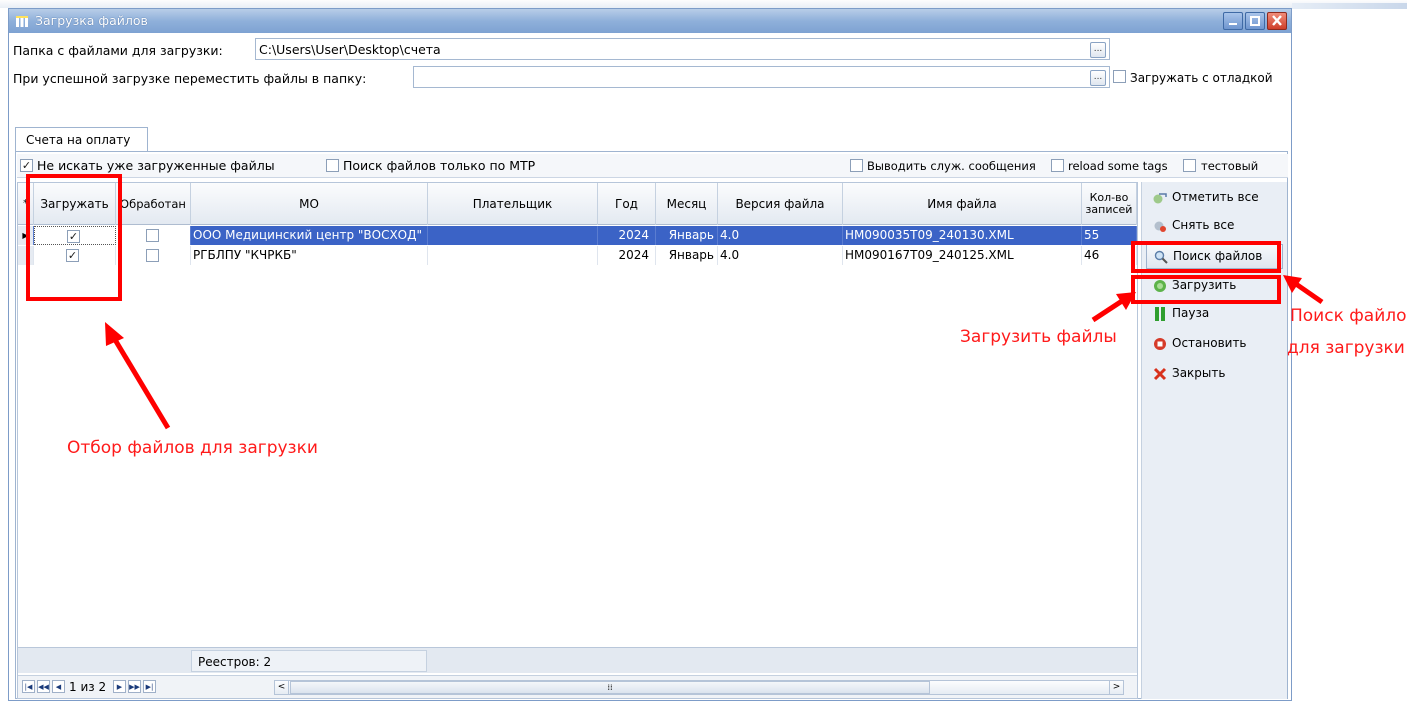  Describe the element at coordinates (962, 204) in the screenshot. I see `col-filename-header: Имя файла` at that location.